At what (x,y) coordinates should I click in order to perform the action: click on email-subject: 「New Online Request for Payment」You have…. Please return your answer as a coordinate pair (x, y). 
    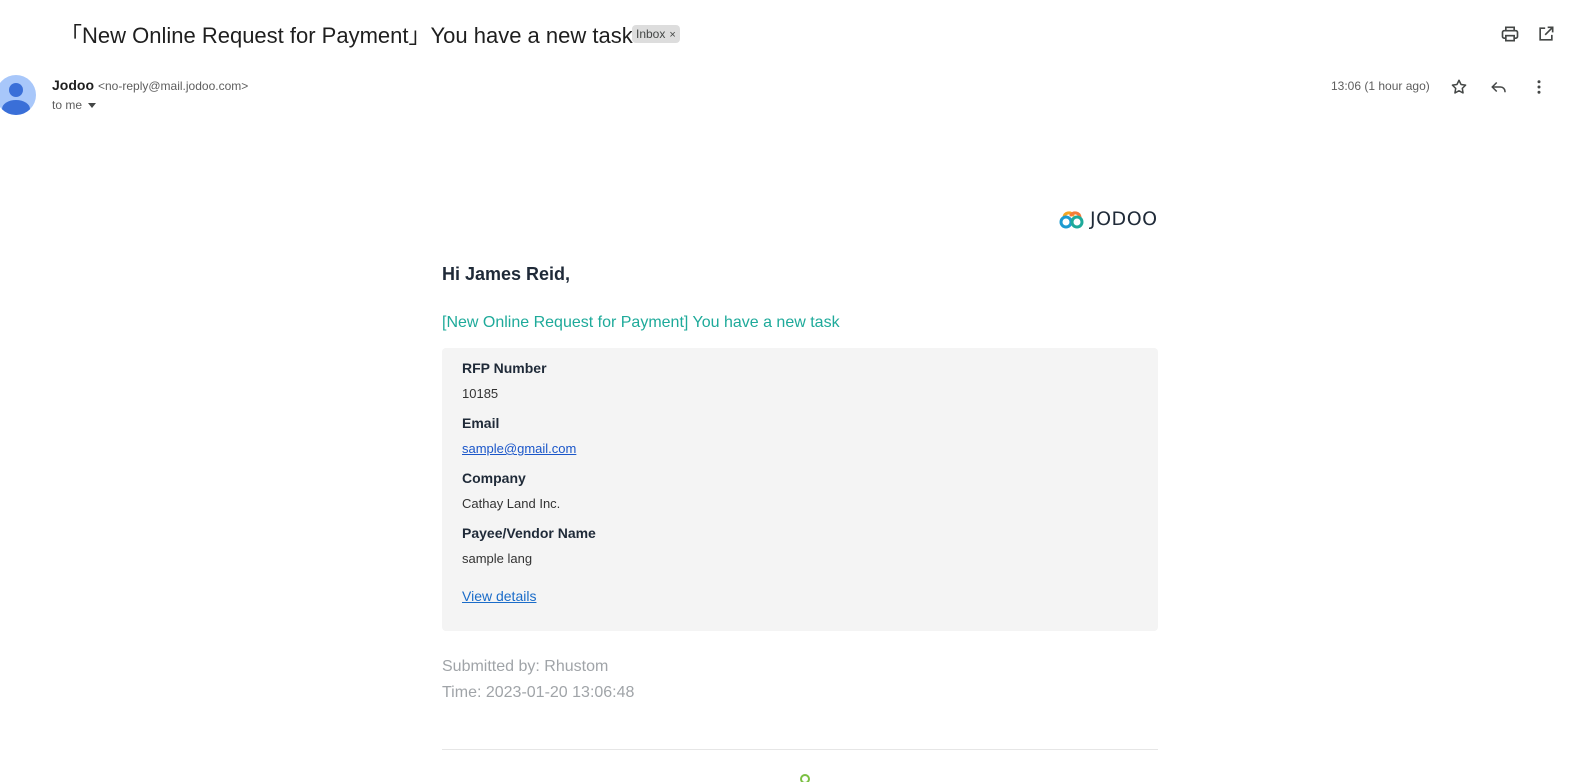
    Looking at the image, I should click on (346, 35).